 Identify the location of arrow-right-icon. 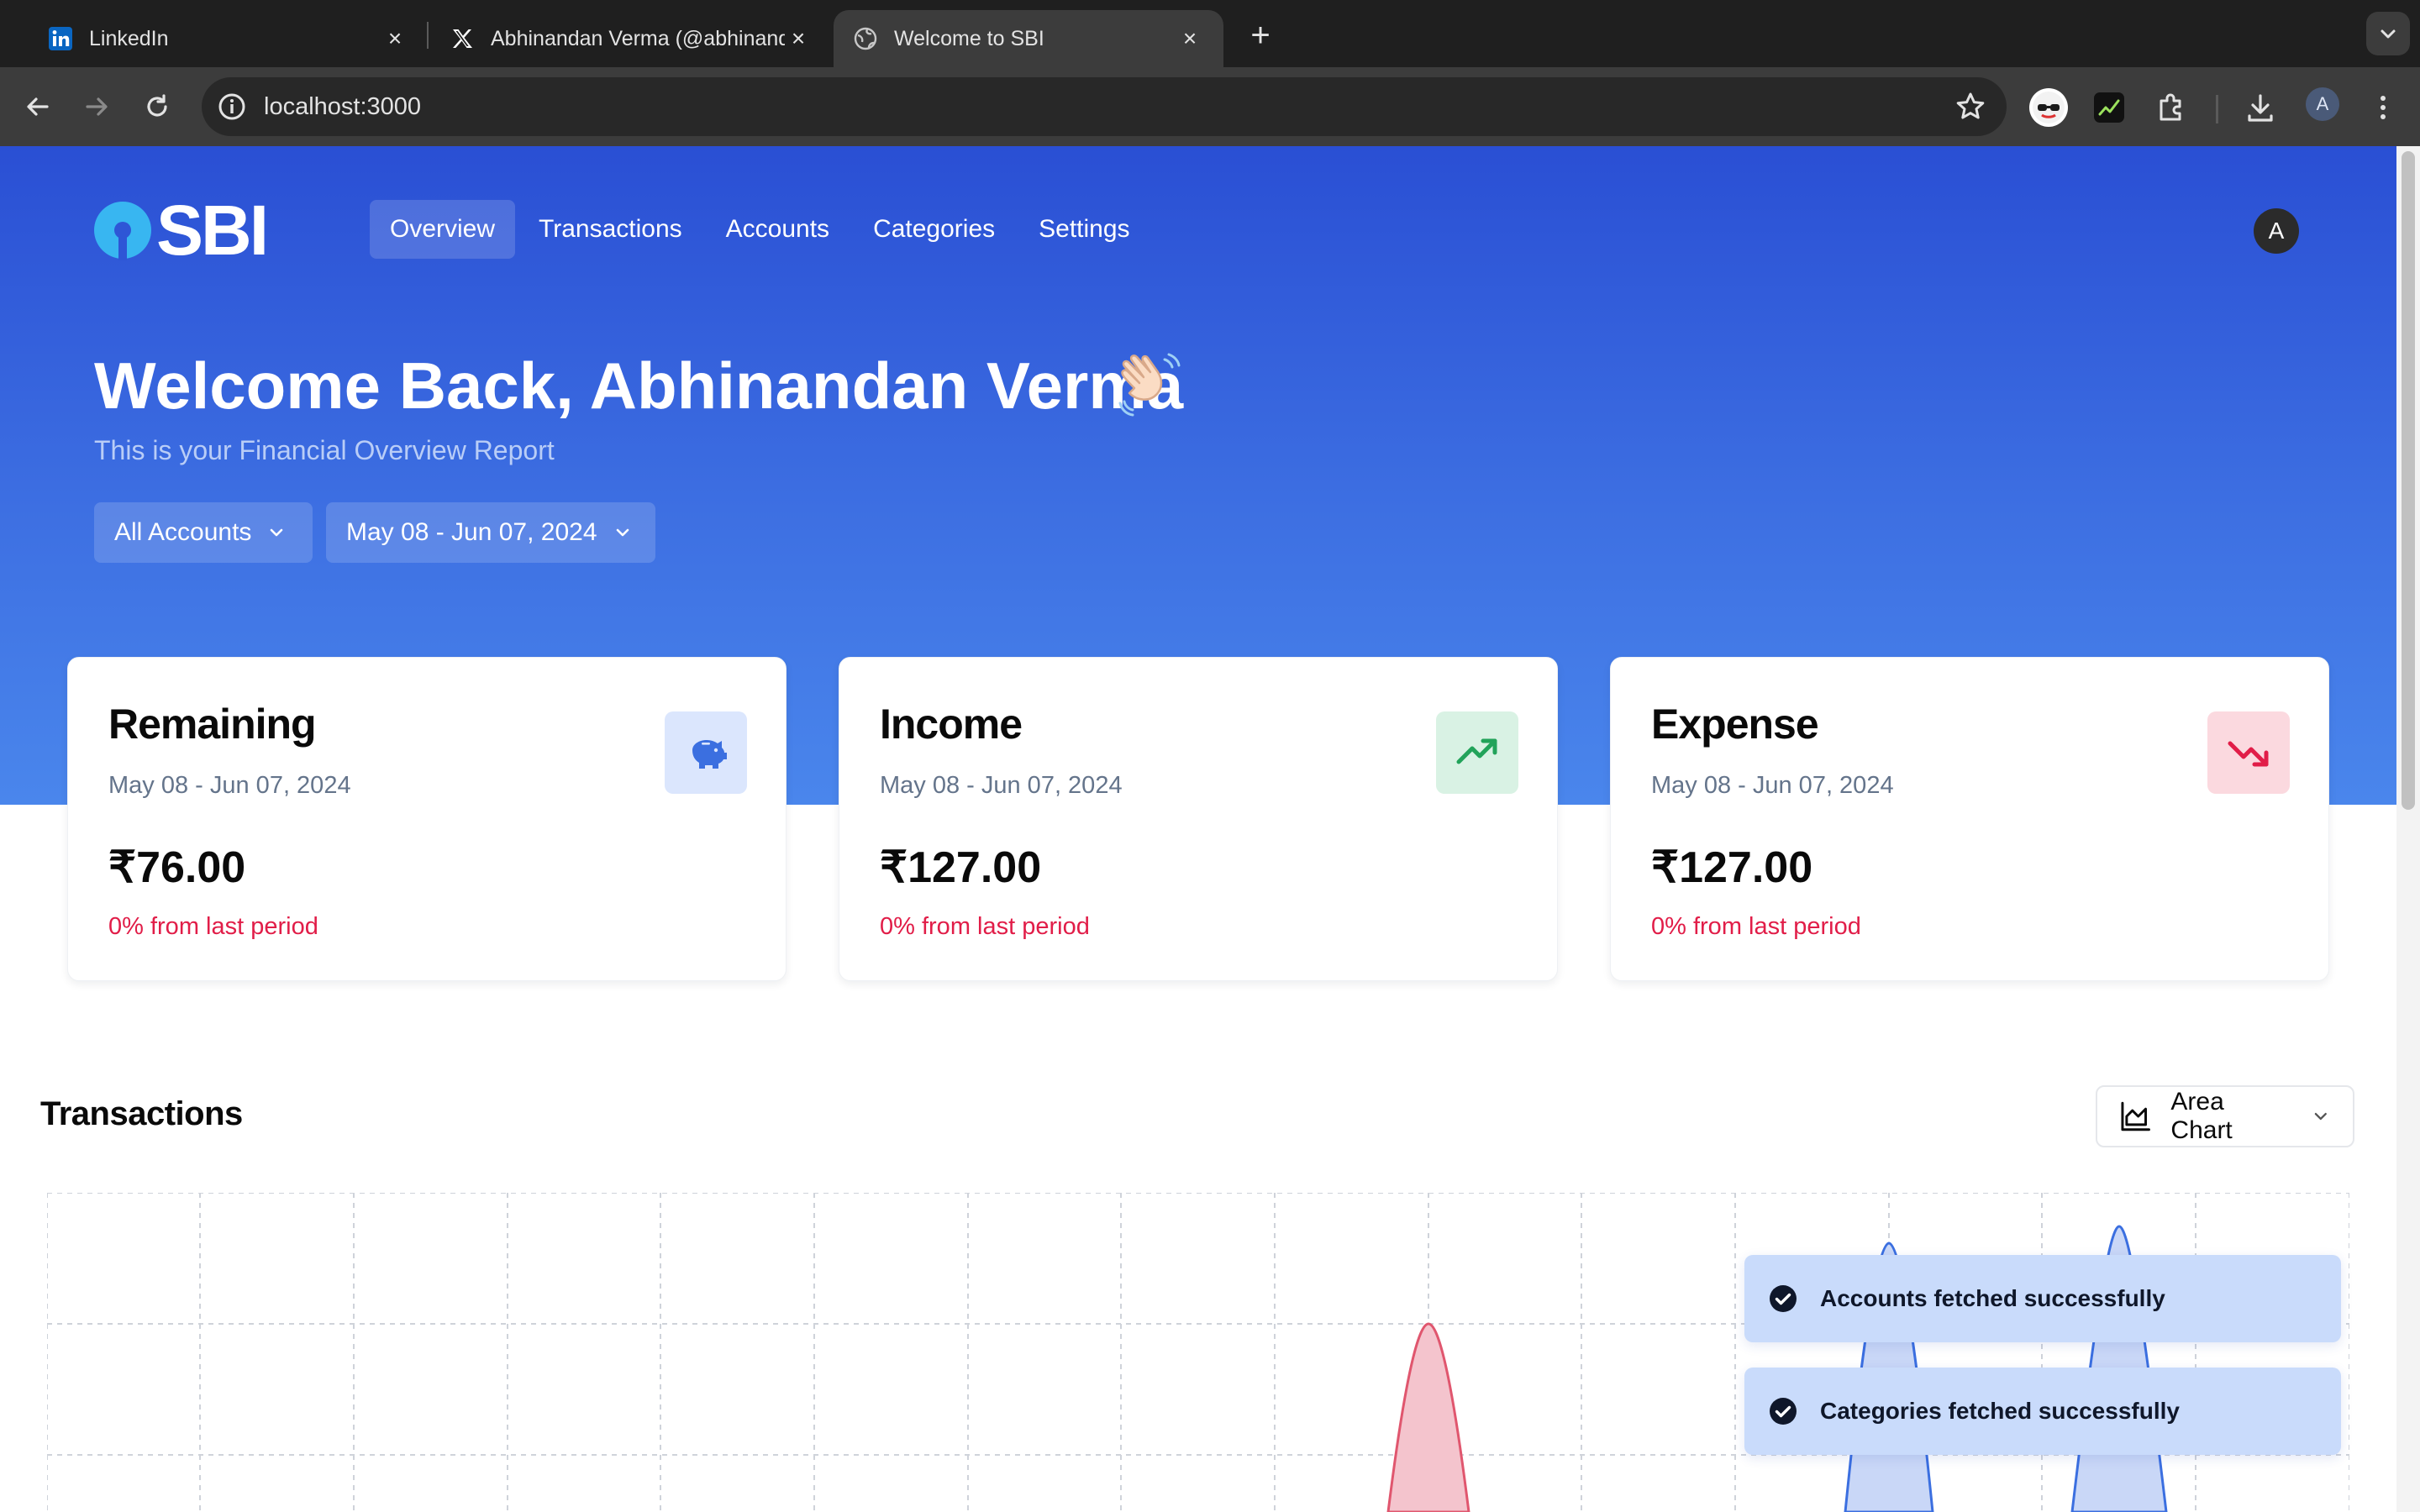
(97, 106).